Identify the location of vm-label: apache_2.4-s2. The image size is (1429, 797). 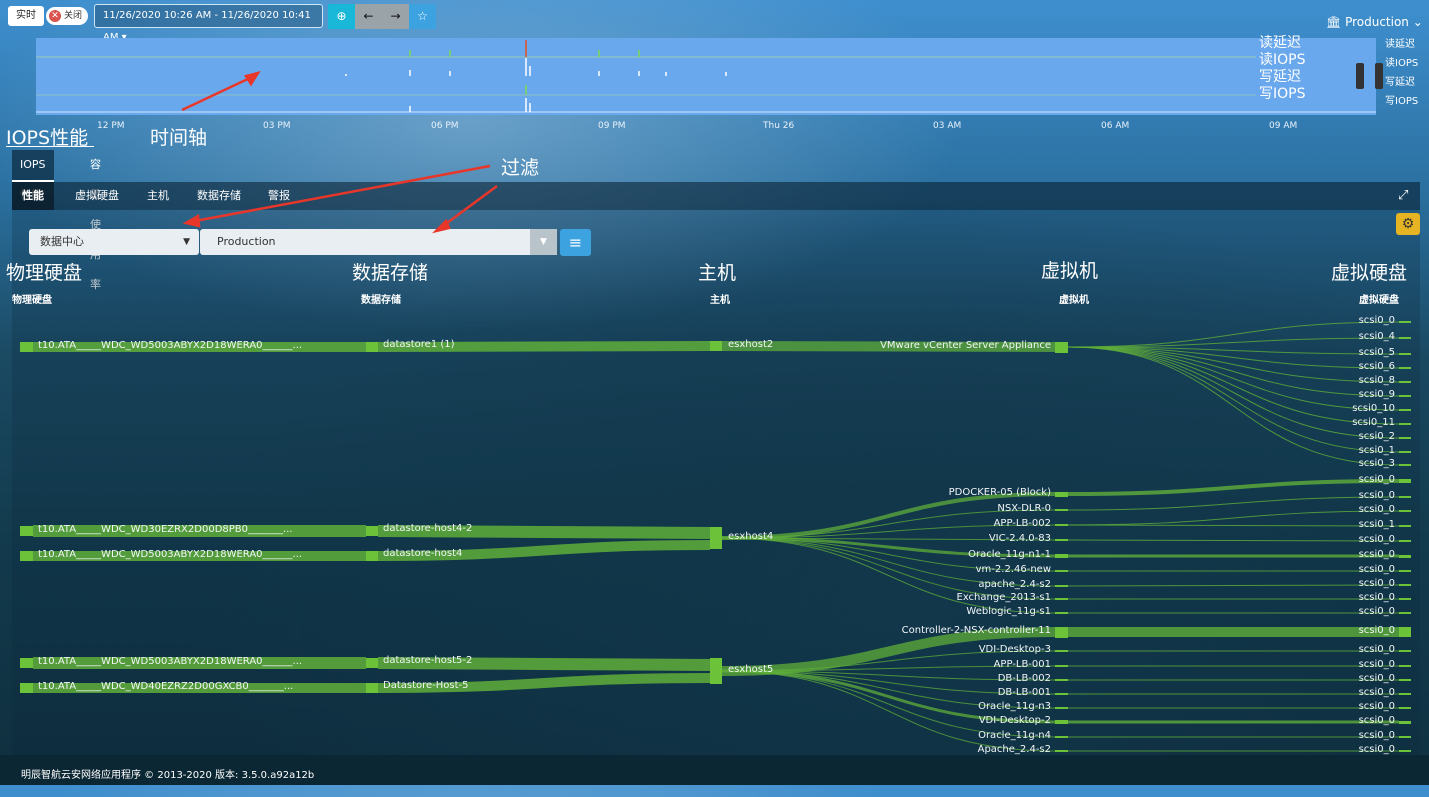
(1014, 584).